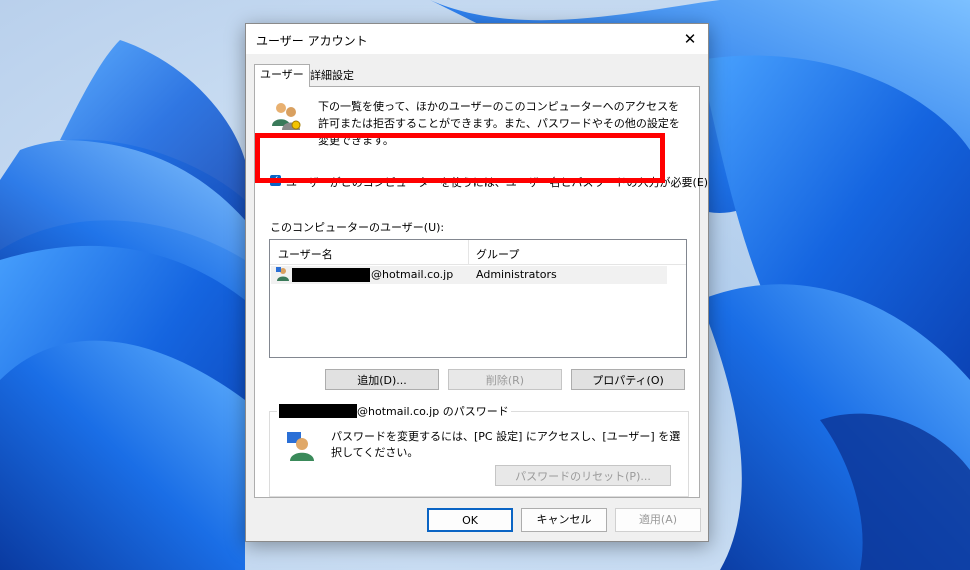 This screenshot has height=570, width=970. Describe the element at coordinates (516, 274) in the screenshot. I see `row-group: Administrators` at that location.